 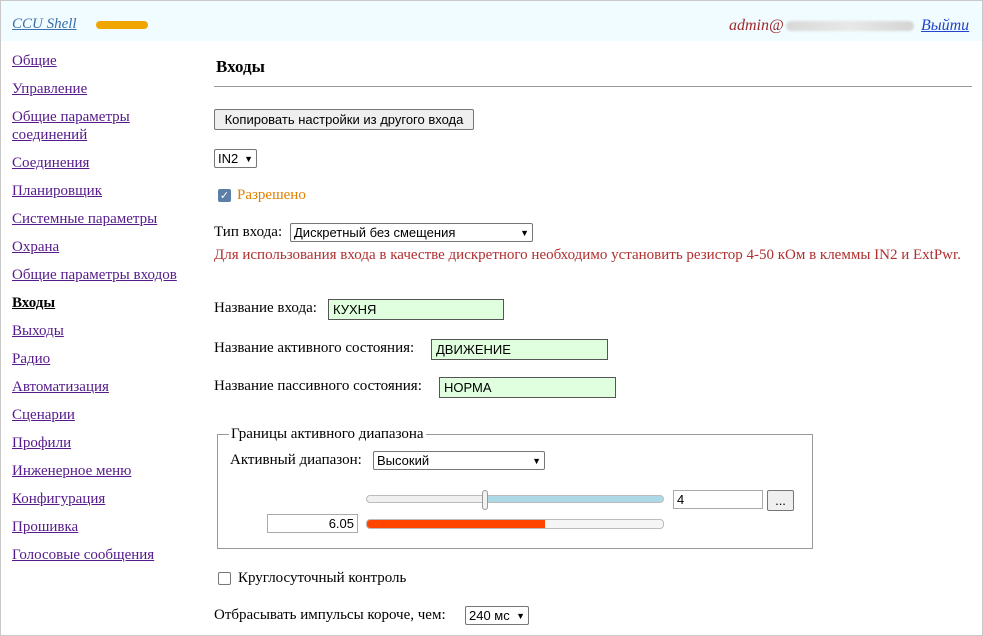 I want to click on current-level-bar, so click(x=515, y=524).